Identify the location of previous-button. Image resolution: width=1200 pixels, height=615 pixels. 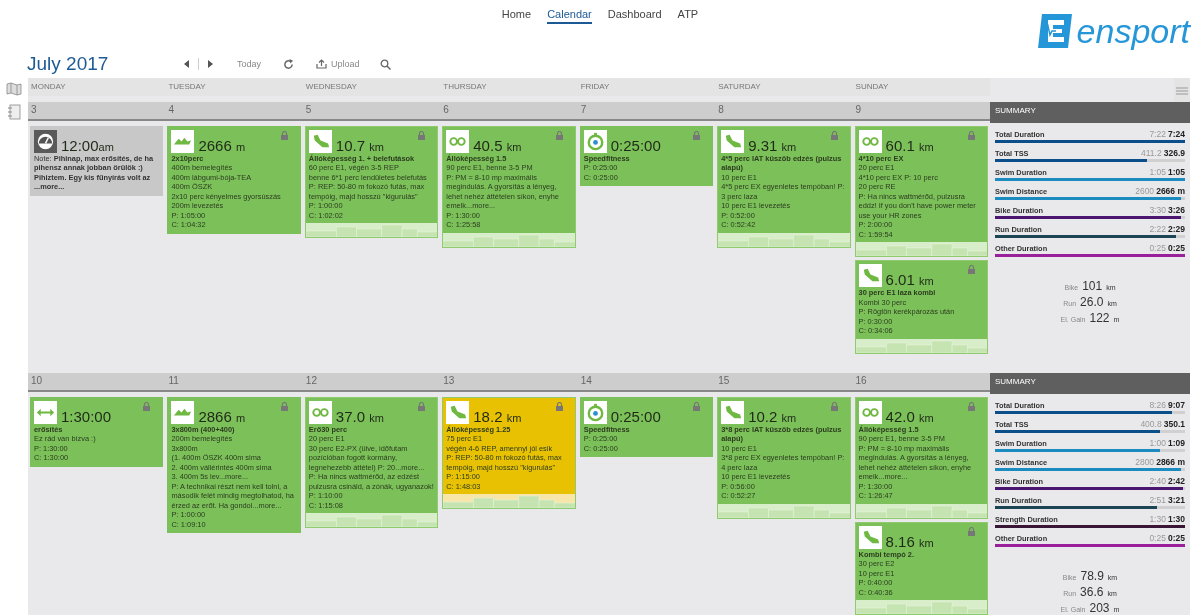
(187, 64).